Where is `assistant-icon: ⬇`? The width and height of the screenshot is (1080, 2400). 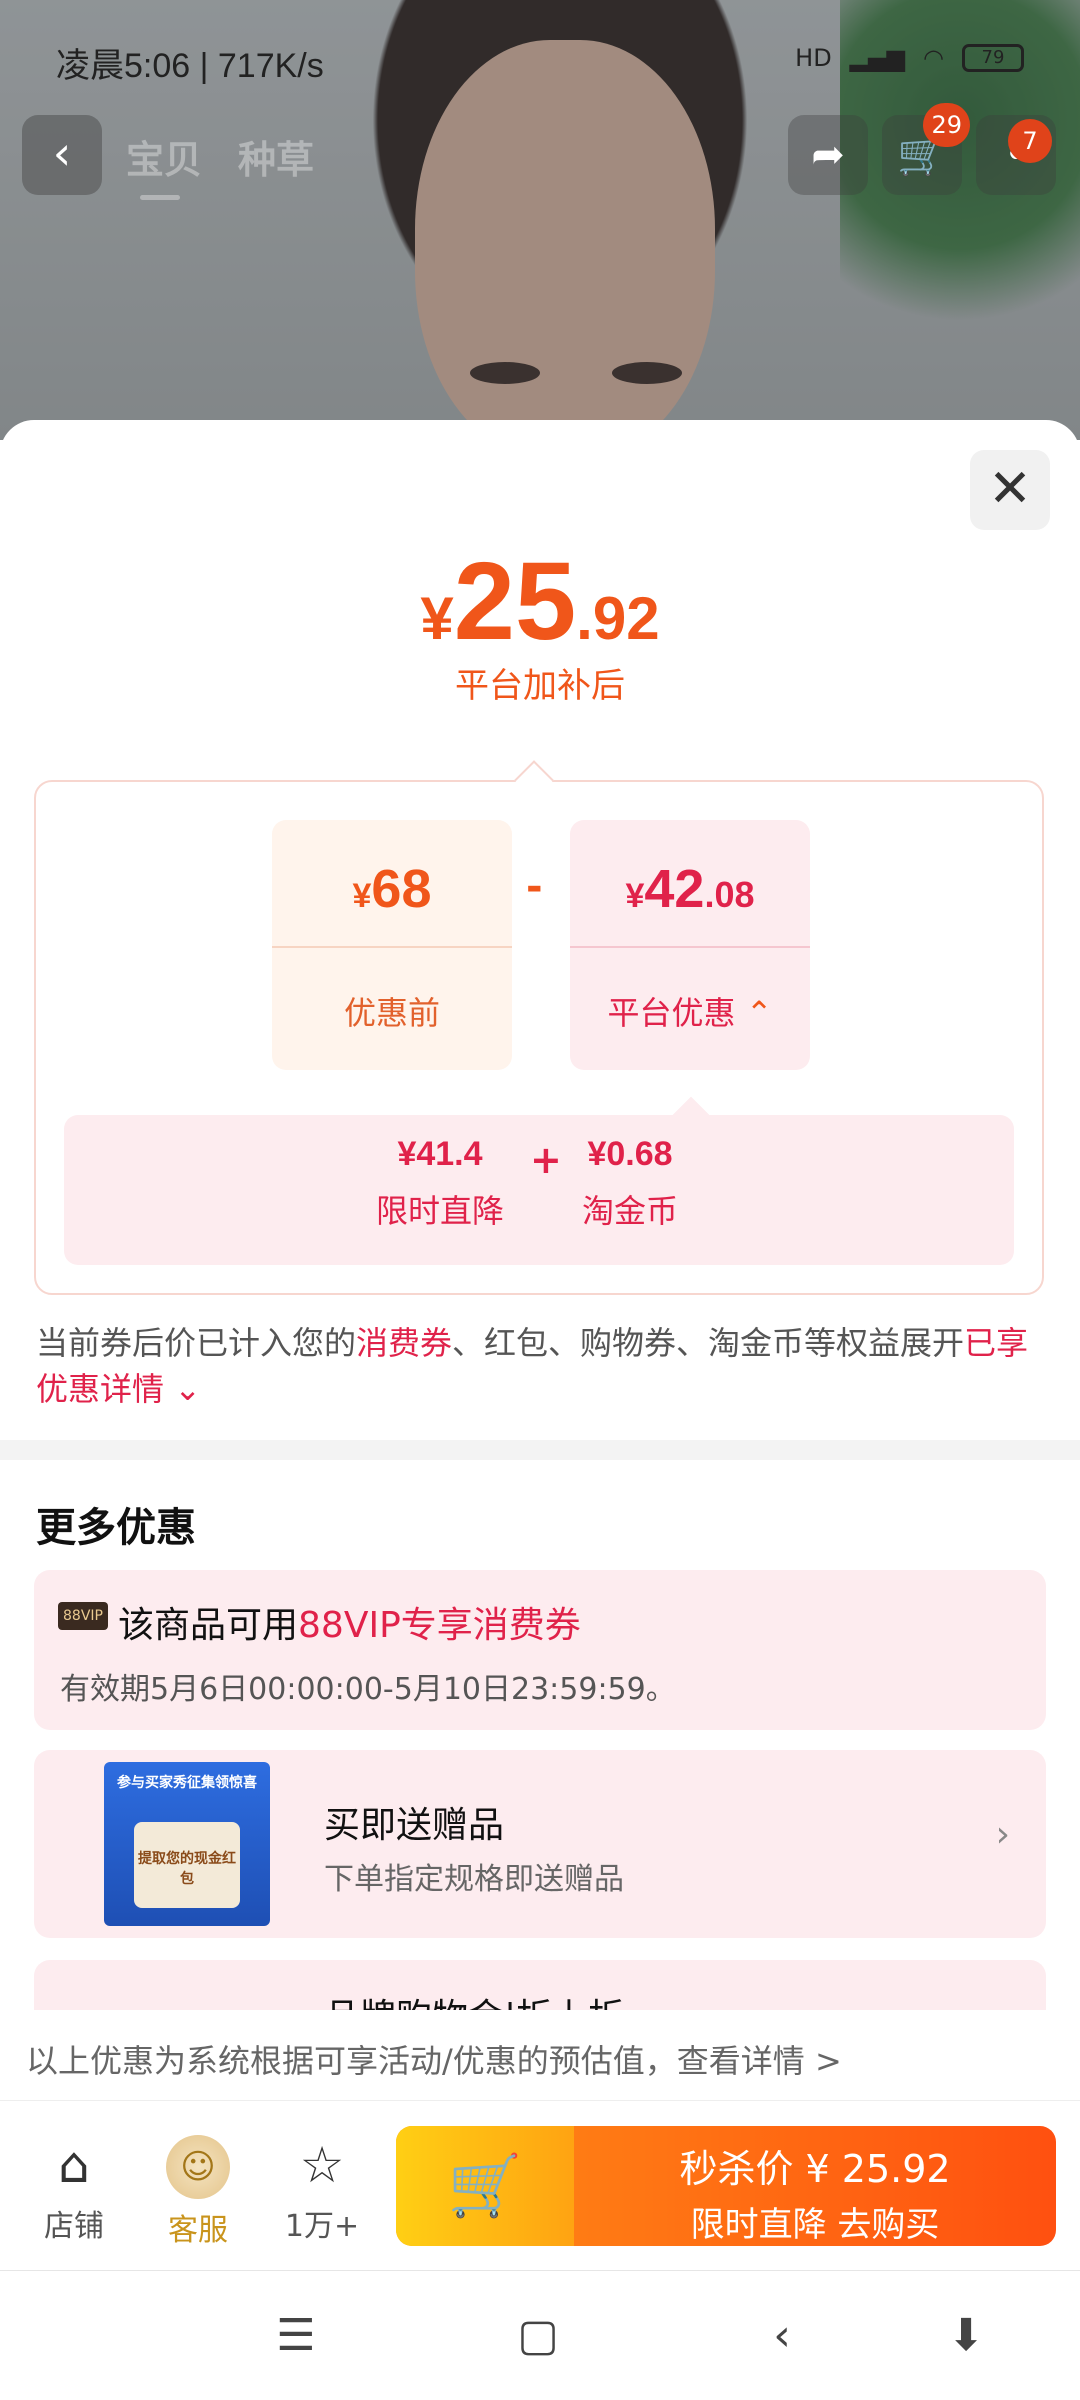
assistant-icon: ⬇ is located at coordinates (966, 2336).